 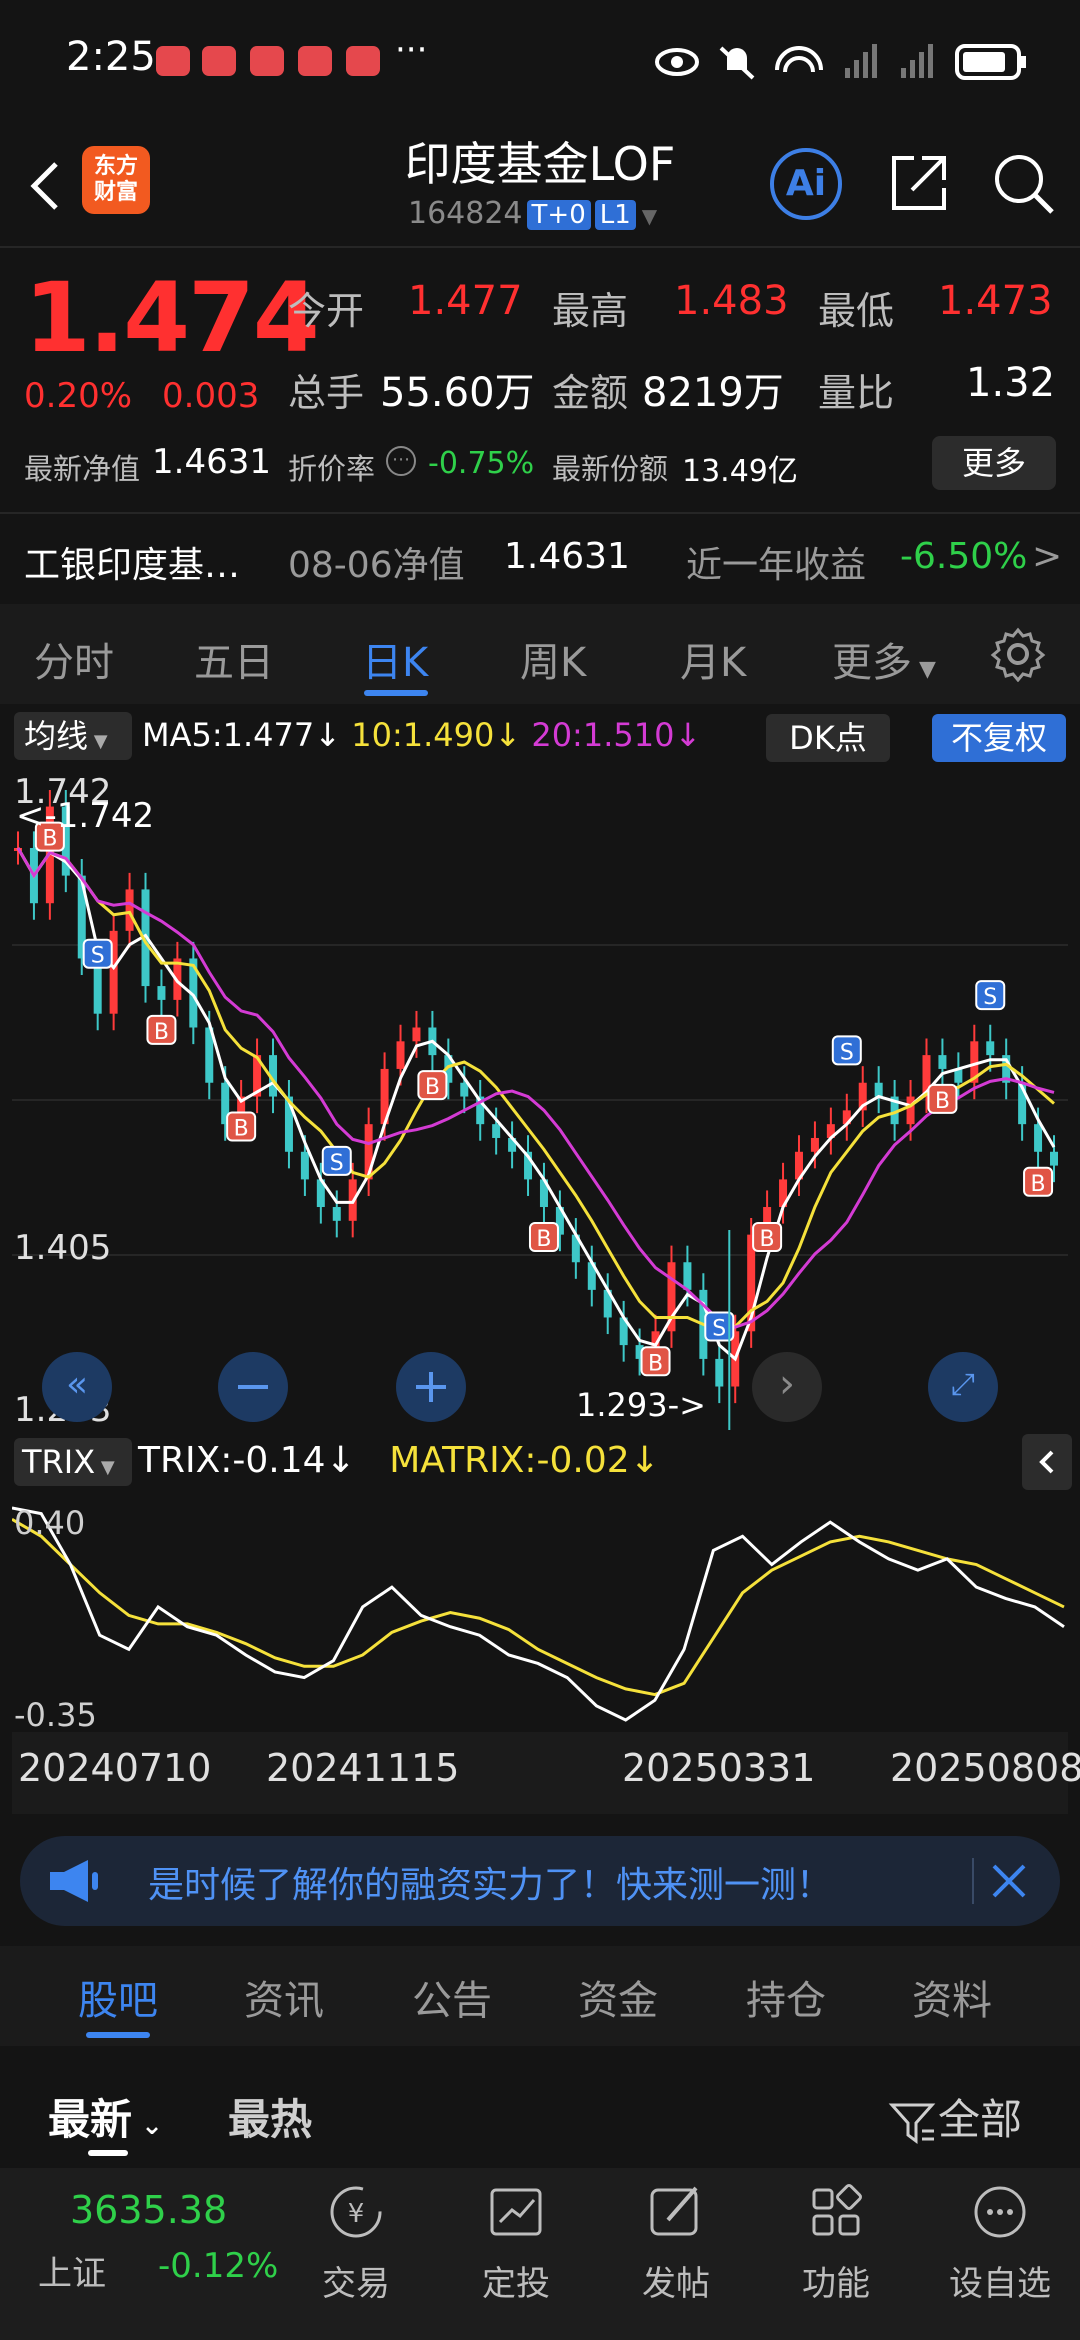 What do you see at coordinates (77, 1387) in the screenshot?
I see `scroll-left-icon: «` at bounding box center [77, 1387].